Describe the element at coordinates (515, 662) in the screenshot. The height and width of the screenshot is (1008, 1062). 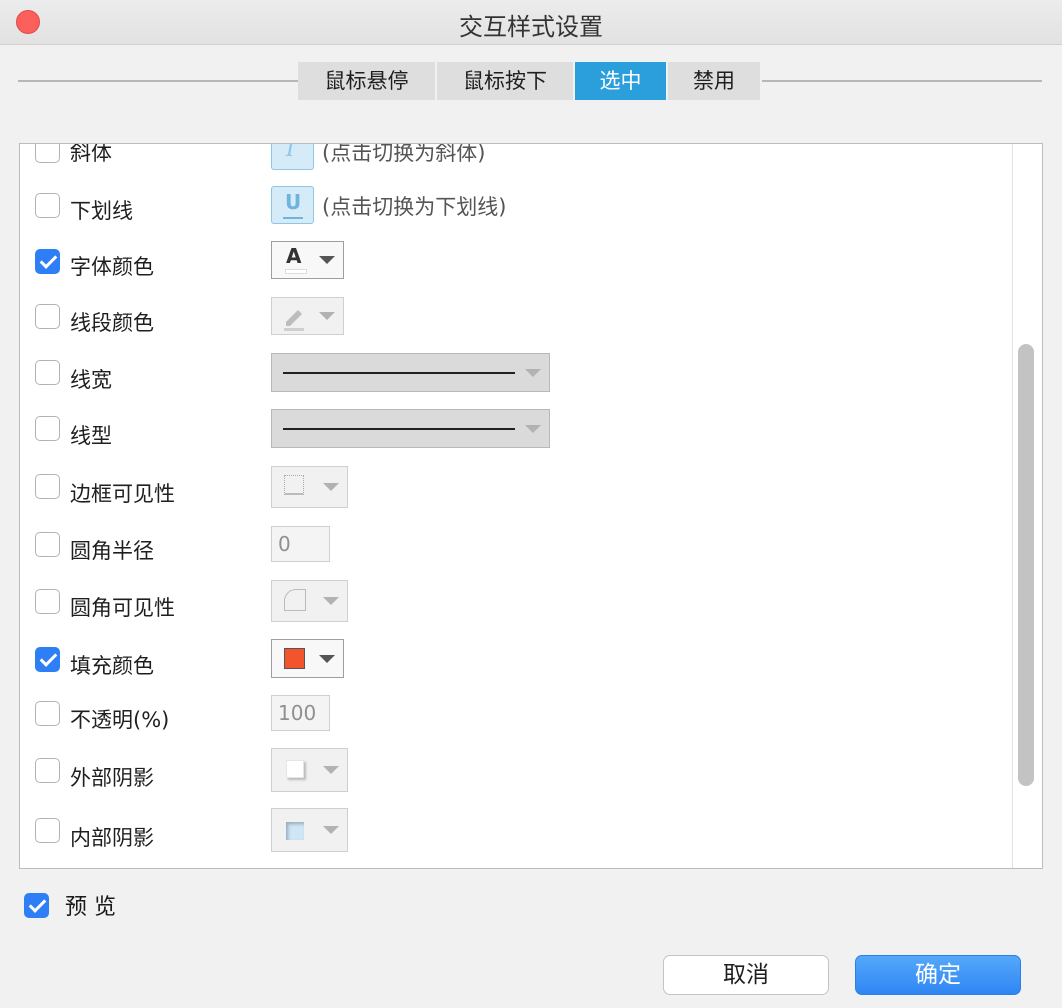
I see `row-fill-color: 填充颜色` at that location.